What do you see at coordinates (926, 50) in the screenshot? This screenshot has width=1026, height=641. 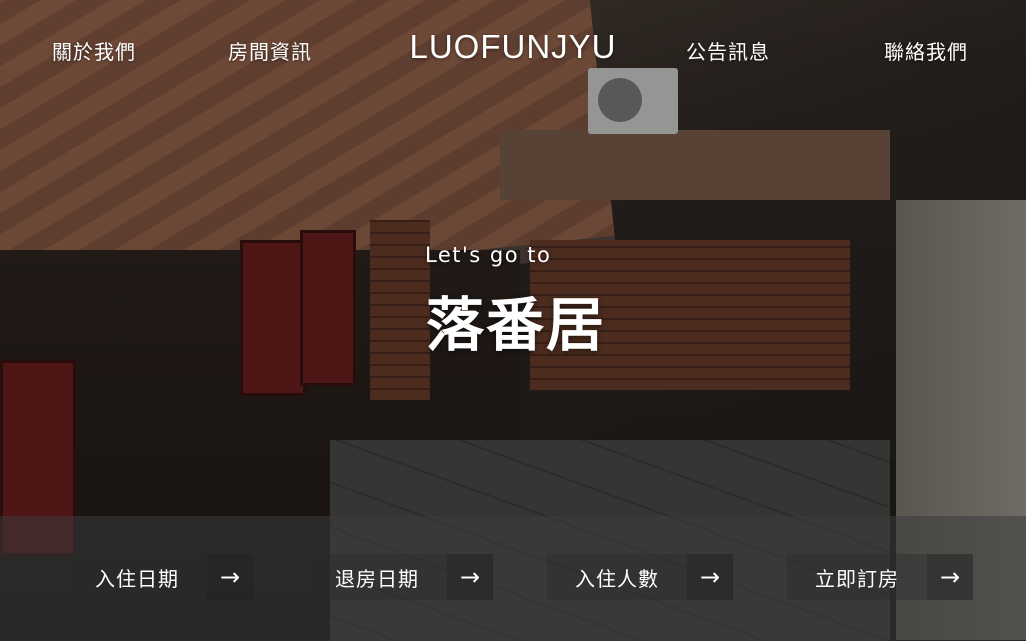 I see `nav-link-contact: 聯絡我們` at bounding box center [926, 50].